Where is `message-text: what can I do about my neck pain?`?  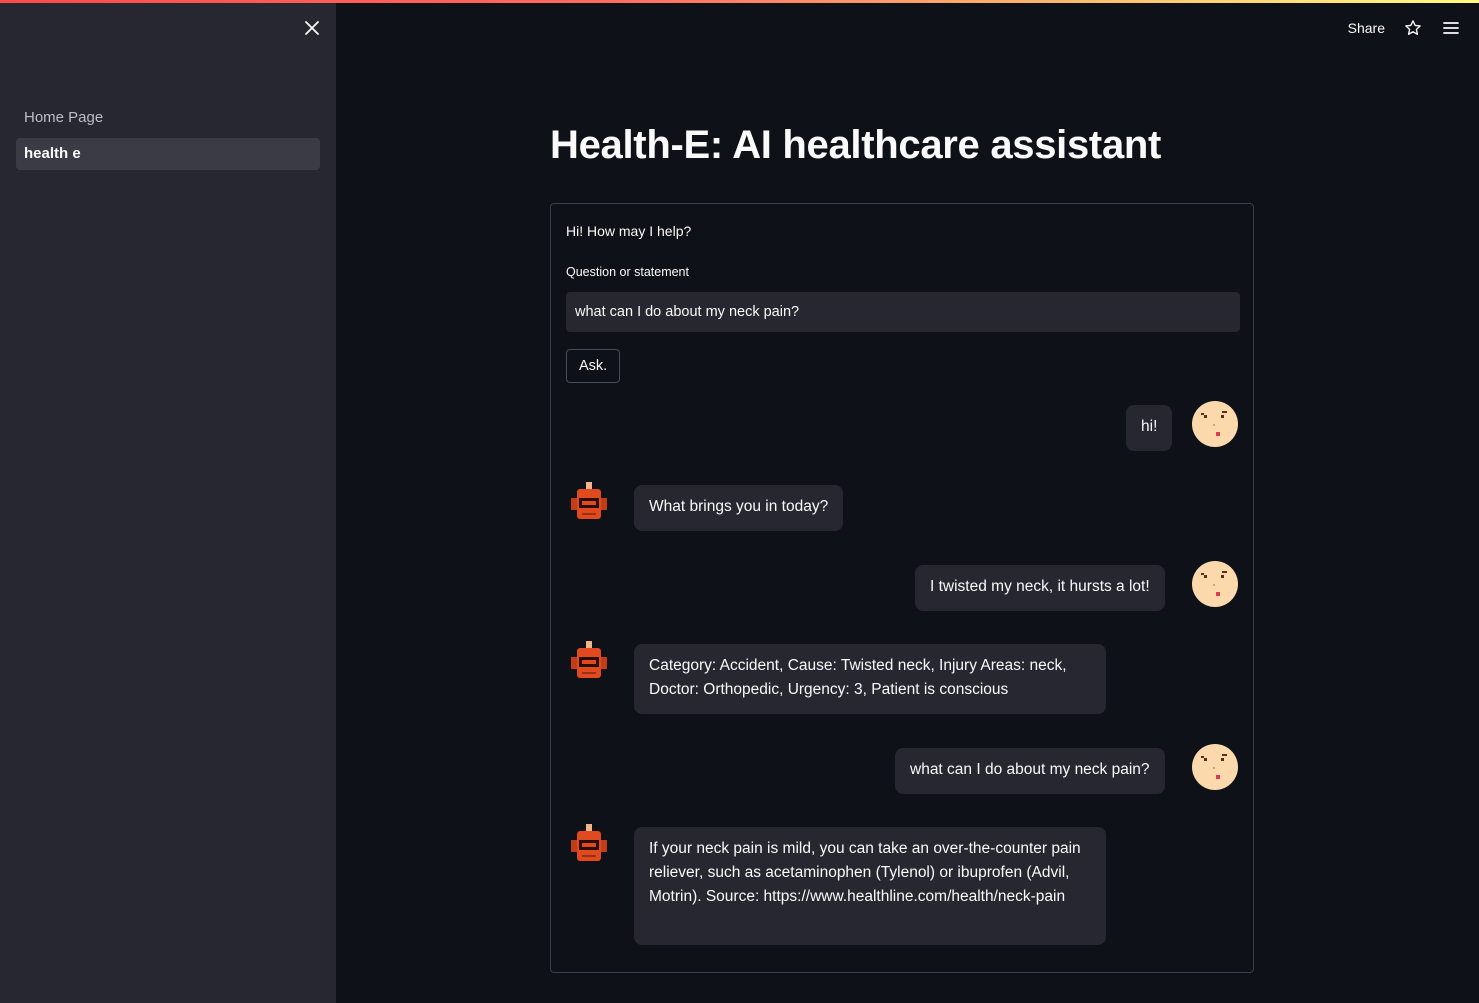 message-text: what can I do about my neck pain? is located at coordinates (1030, 769).